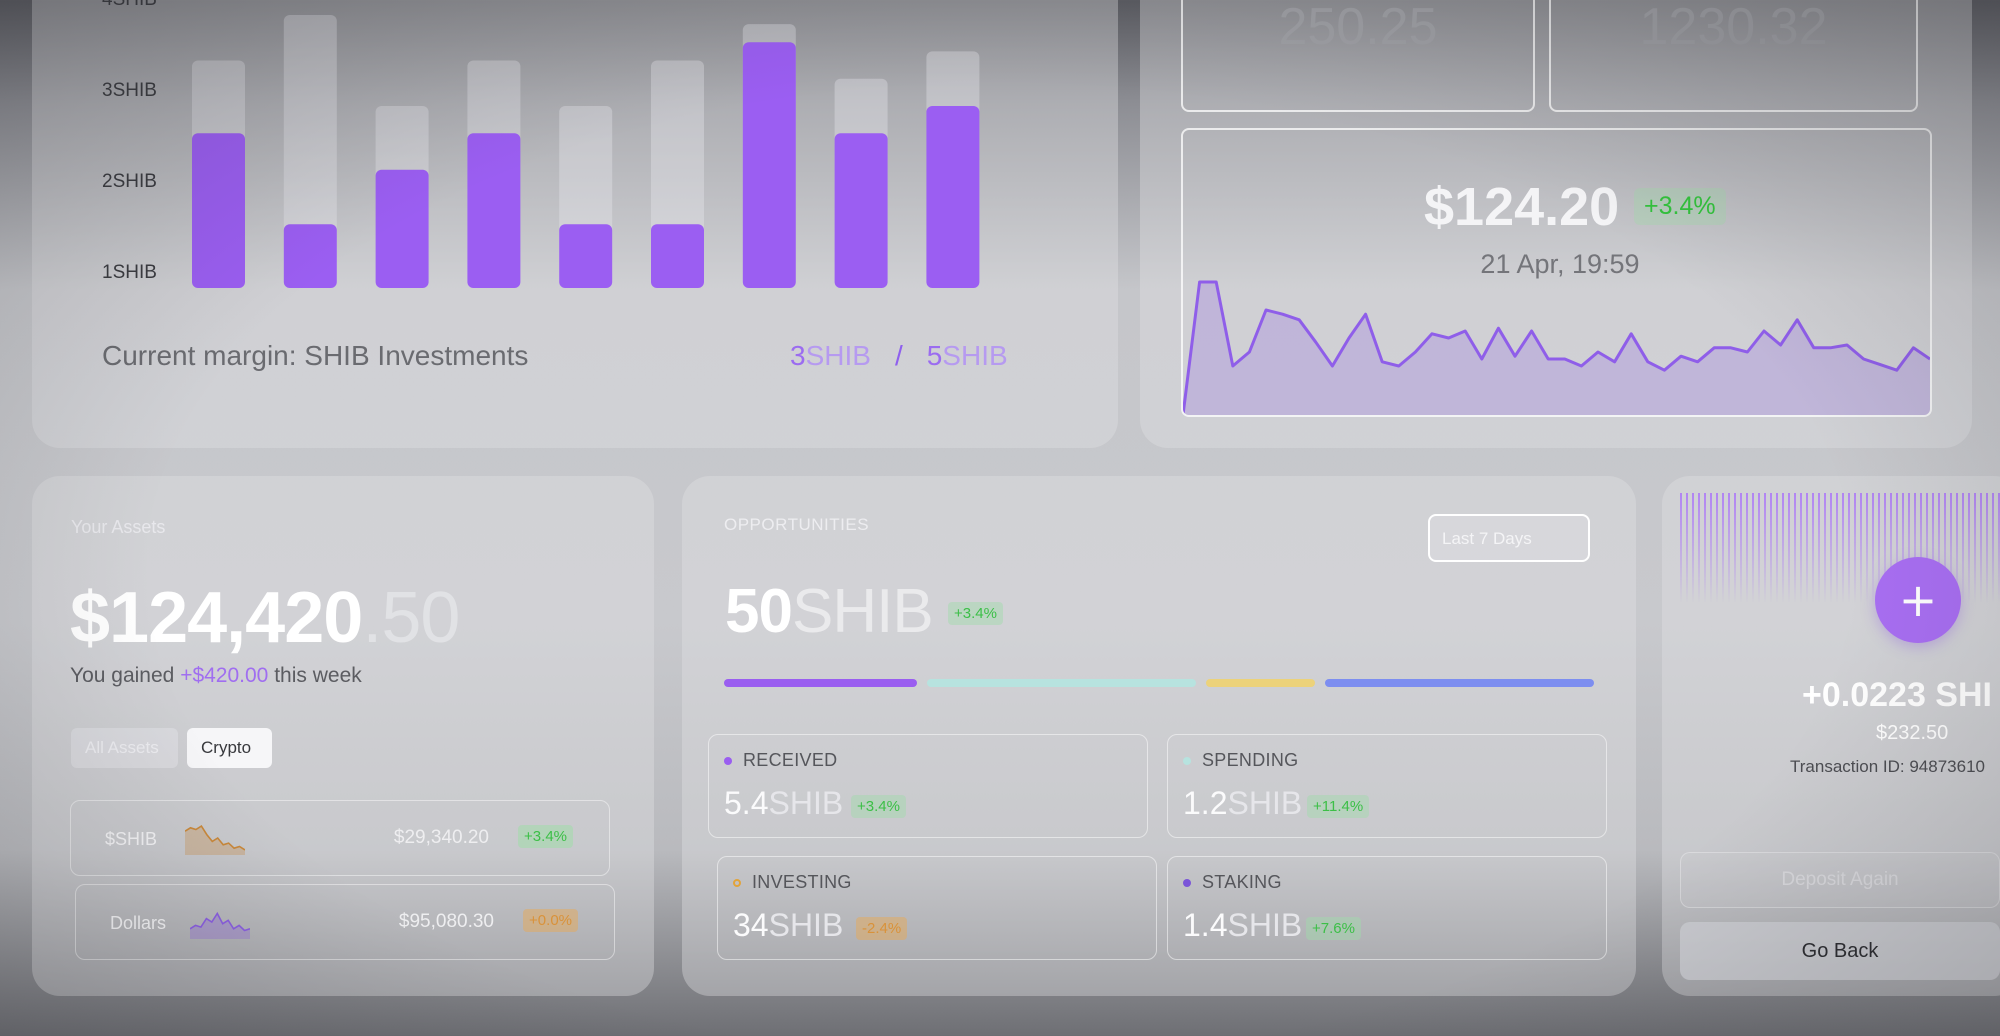 This screenshot has height=1036, width=2000. I want to click on margin-current-unit: SHIB, so click(838, 355).